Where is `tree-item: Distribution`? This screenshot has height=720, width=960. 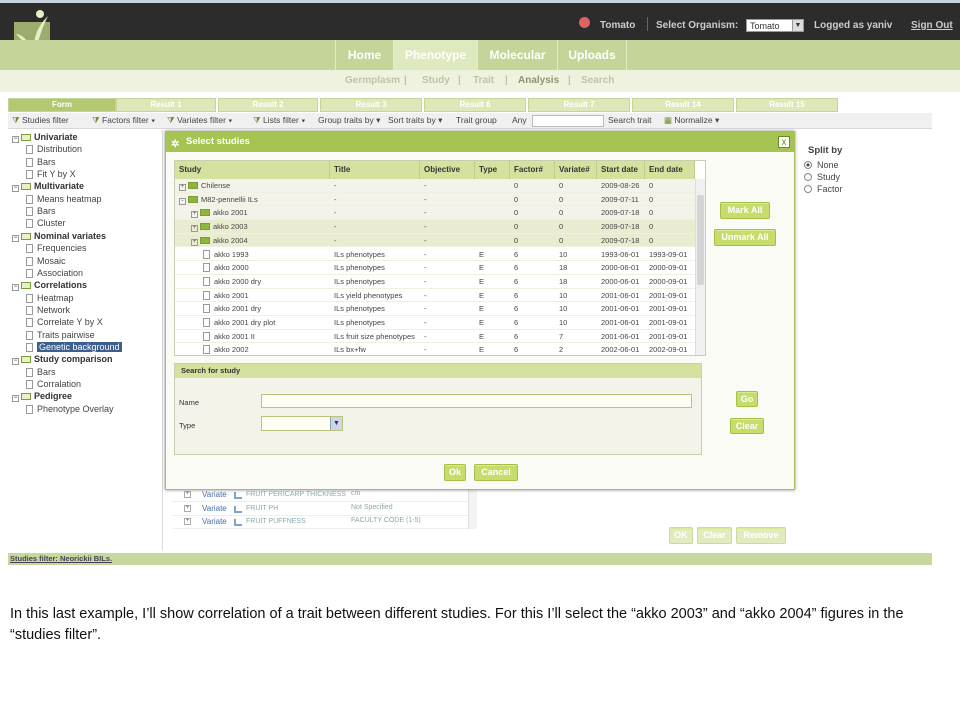 tree-item: Distribution is located at coordinates (54, 149).